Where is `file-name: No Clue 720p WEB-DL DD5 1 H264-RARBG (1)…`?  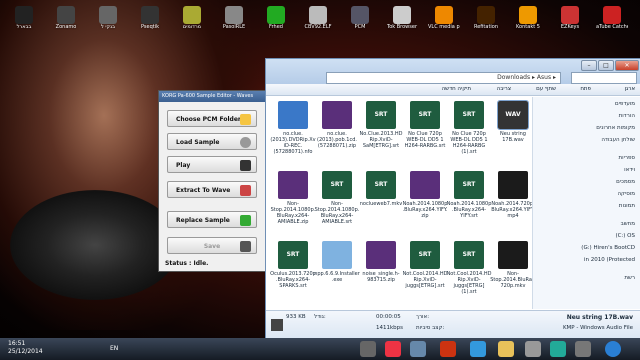
file-name: No Clue 720p WEB-DL DD5 1 H264-RARBG (1)… is located at coordinates (469, 143).